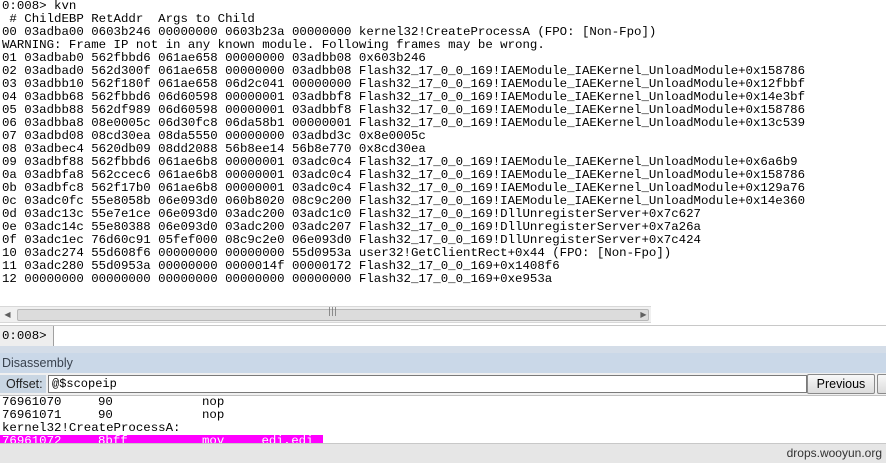 This screenshot has width=886, height=463. What do you see at coordinates (881, 384) in the screenshot?
I see `next-button` at bounding box center [881, 384].